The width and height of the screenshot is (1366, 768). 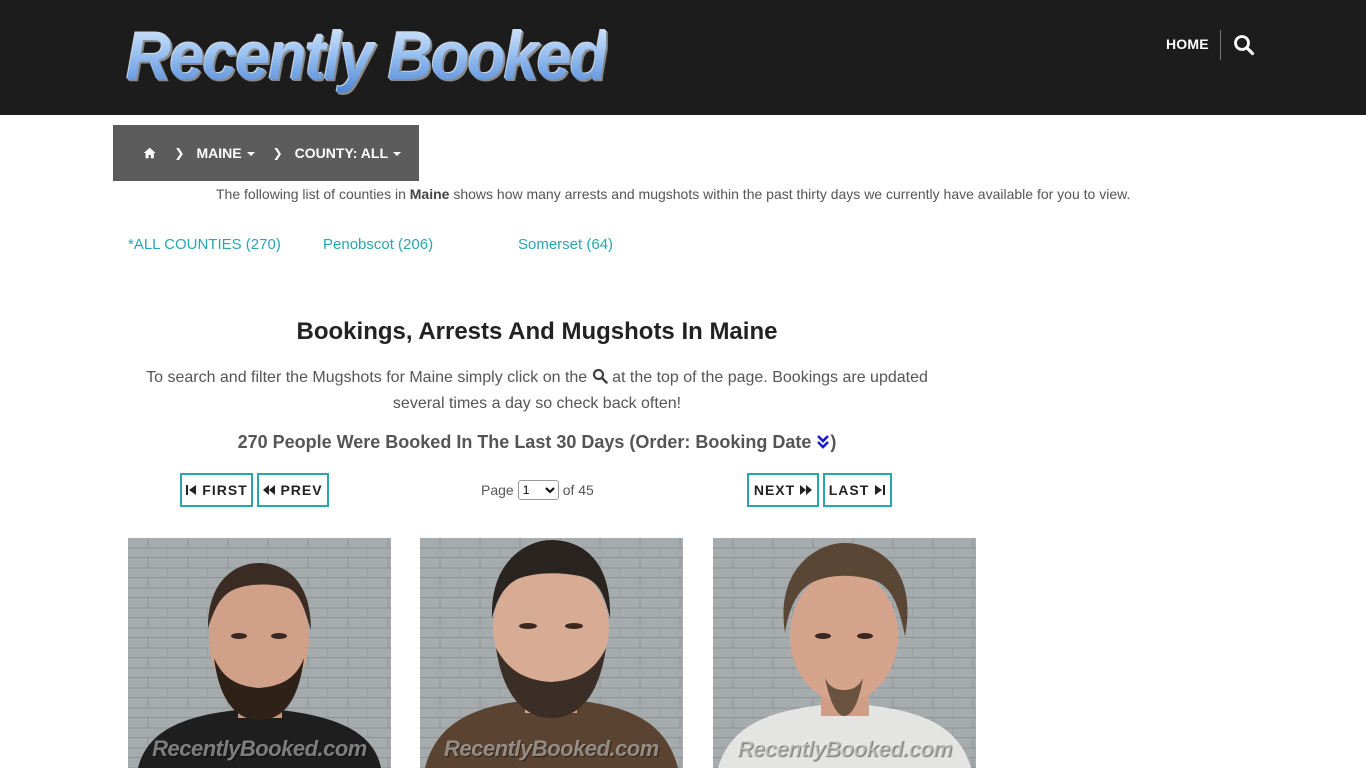 I want to click on nav-divider, so click(x=1220, y=45).